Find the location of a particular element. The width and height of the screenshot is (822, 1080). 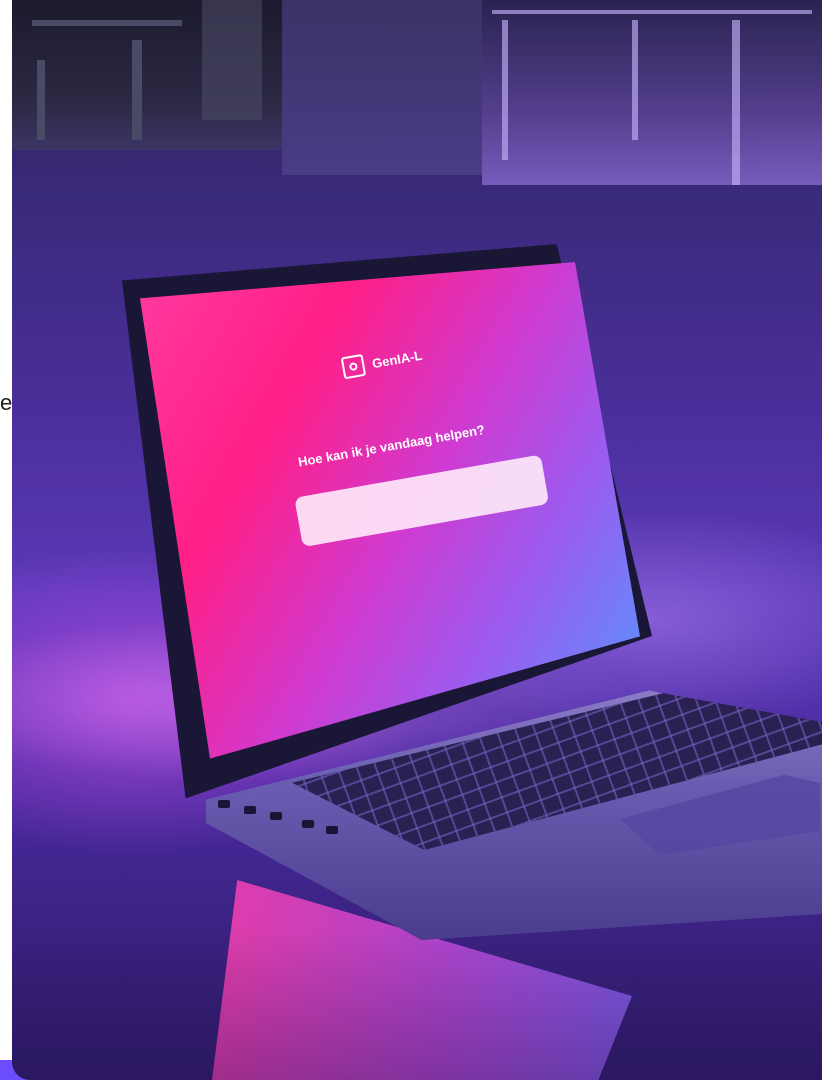

background-chair is located at coordinates (232, 60).